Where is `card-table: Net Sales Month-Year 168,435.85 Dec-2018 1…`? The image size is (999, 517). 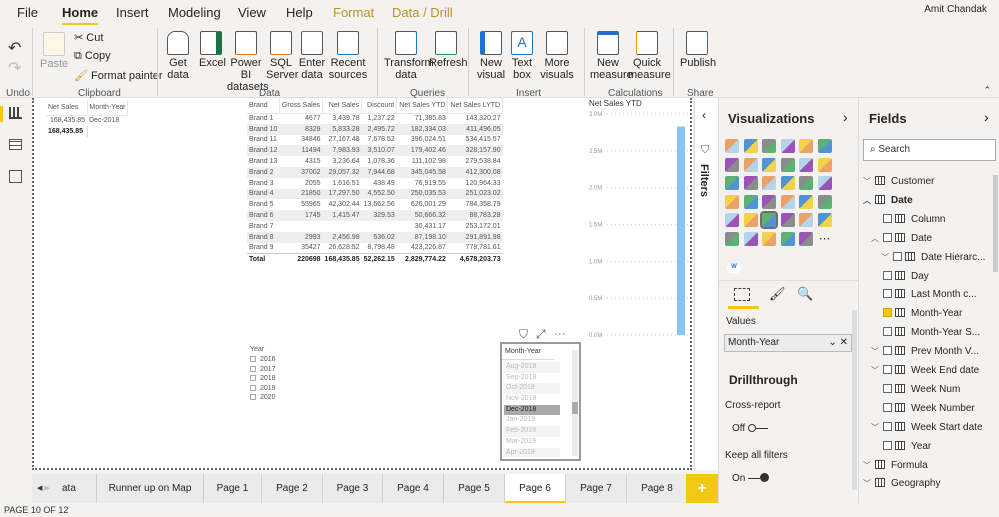
card-table: Net Sales Month-Year 168,435.85 Dec-2018 1… is located at coordinates (87, 118).